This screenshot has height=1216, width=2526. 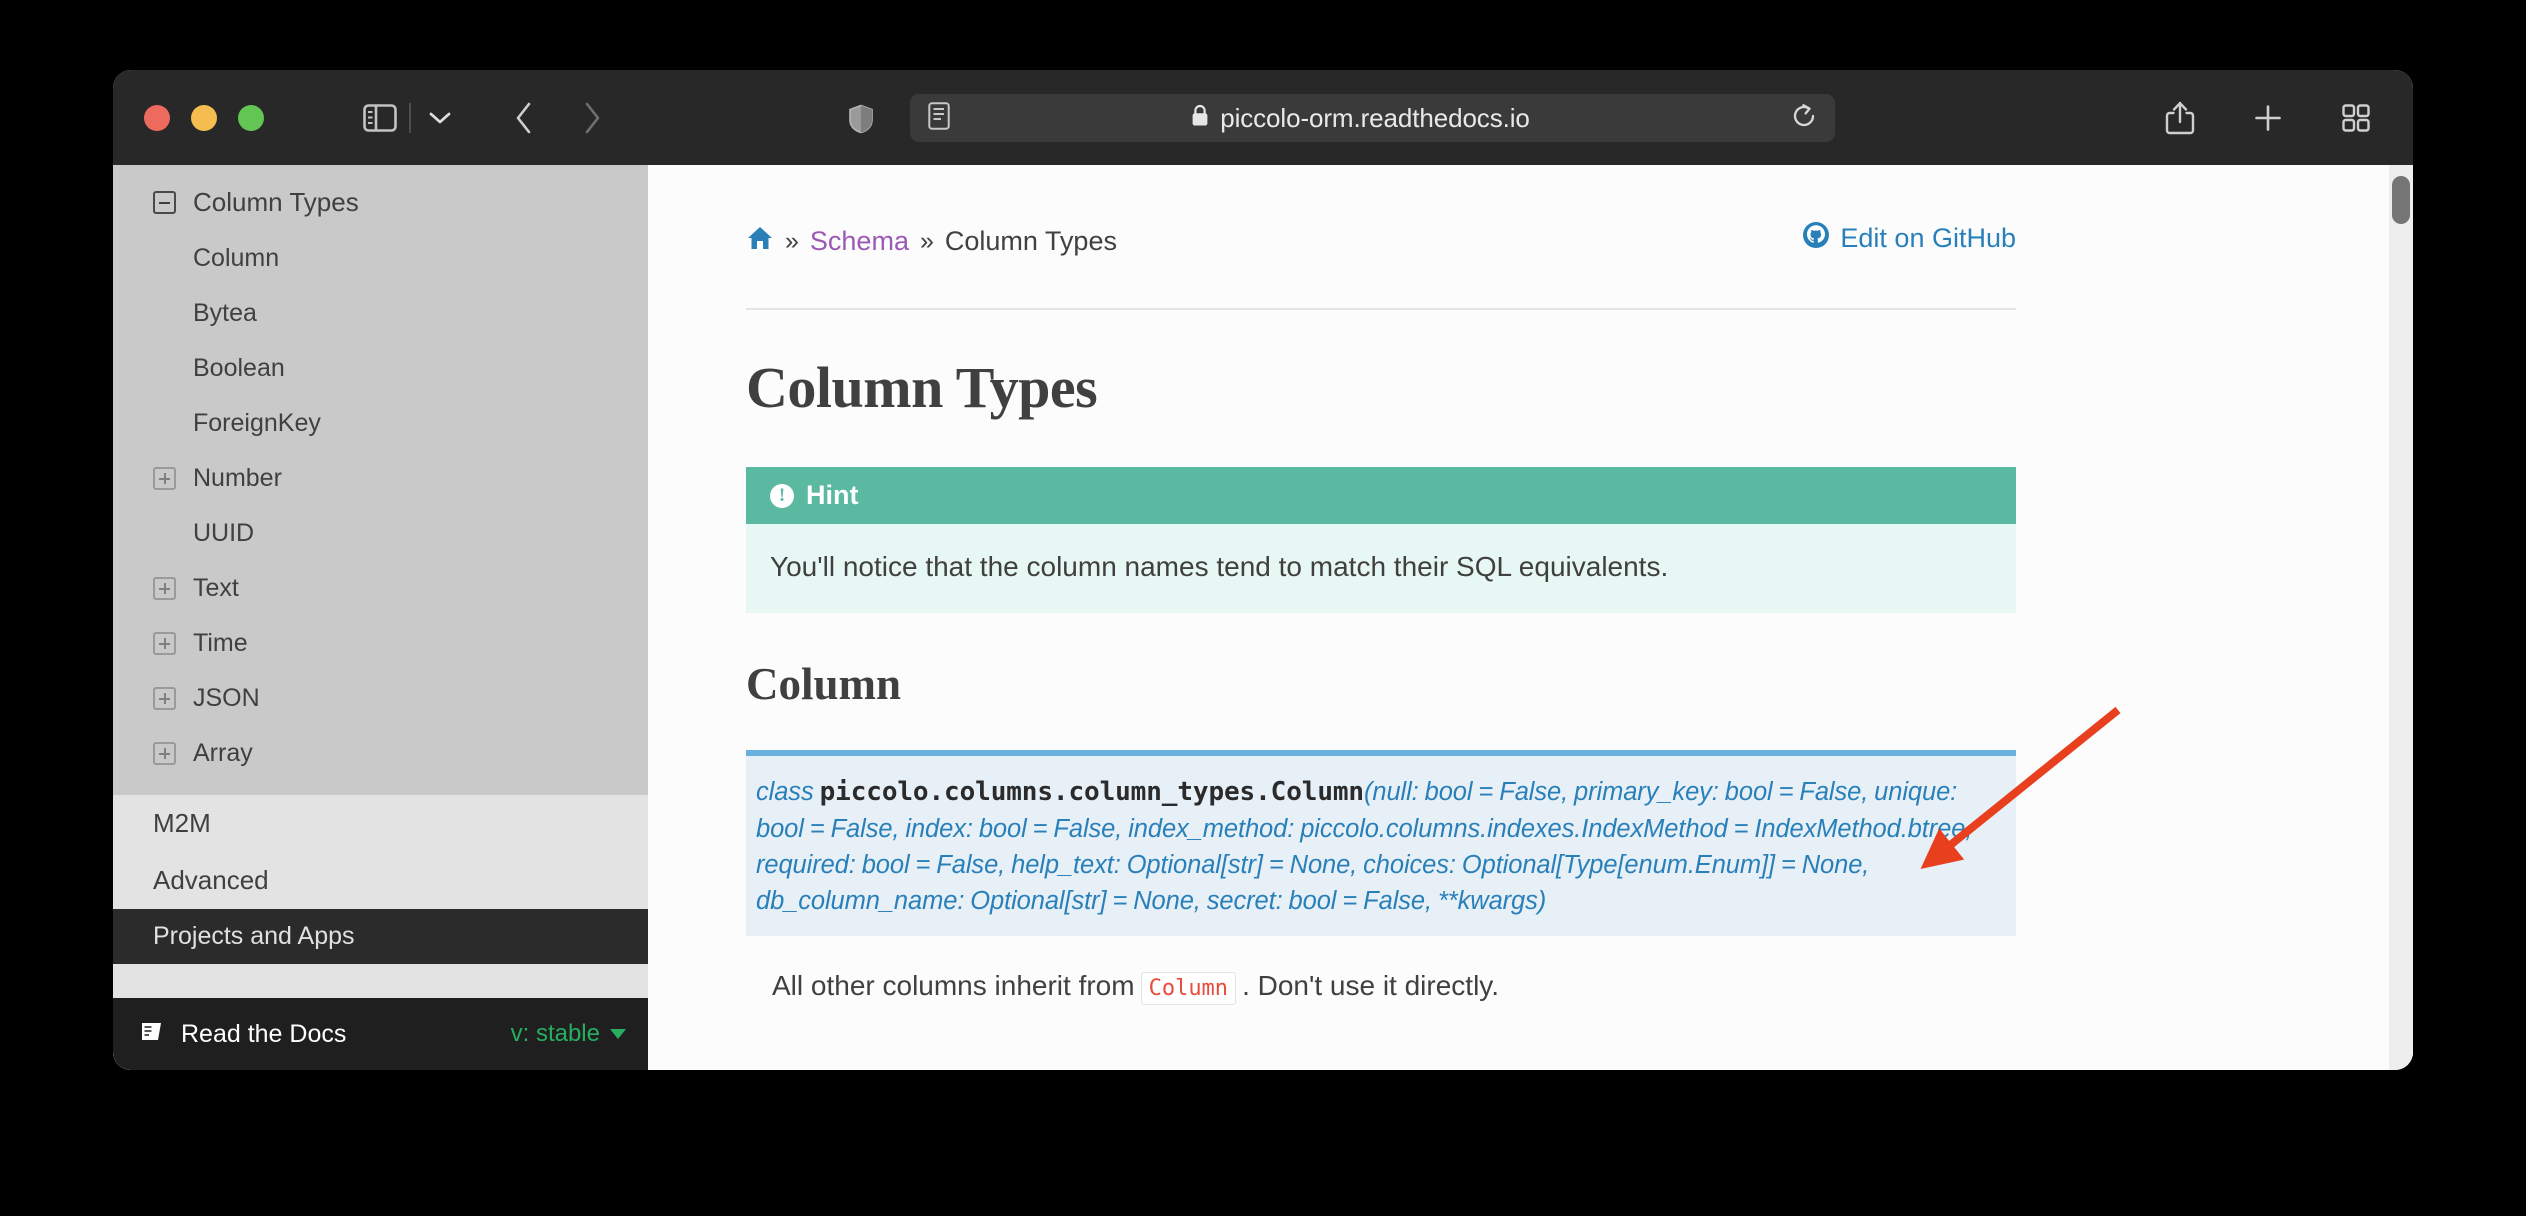 What do you see at coordinates (859, 241) in the screenshot?
I see `breadcrumb-link-schema: Schema` at bounding box center [859, 241].